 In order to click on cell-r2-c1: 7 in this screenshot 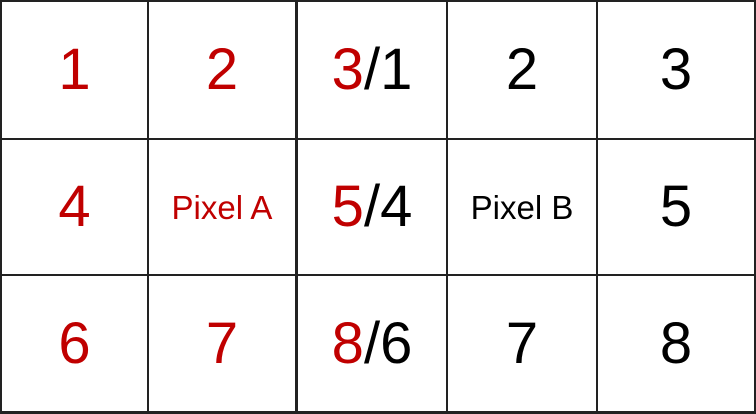, I will do `click(222, 343)`.